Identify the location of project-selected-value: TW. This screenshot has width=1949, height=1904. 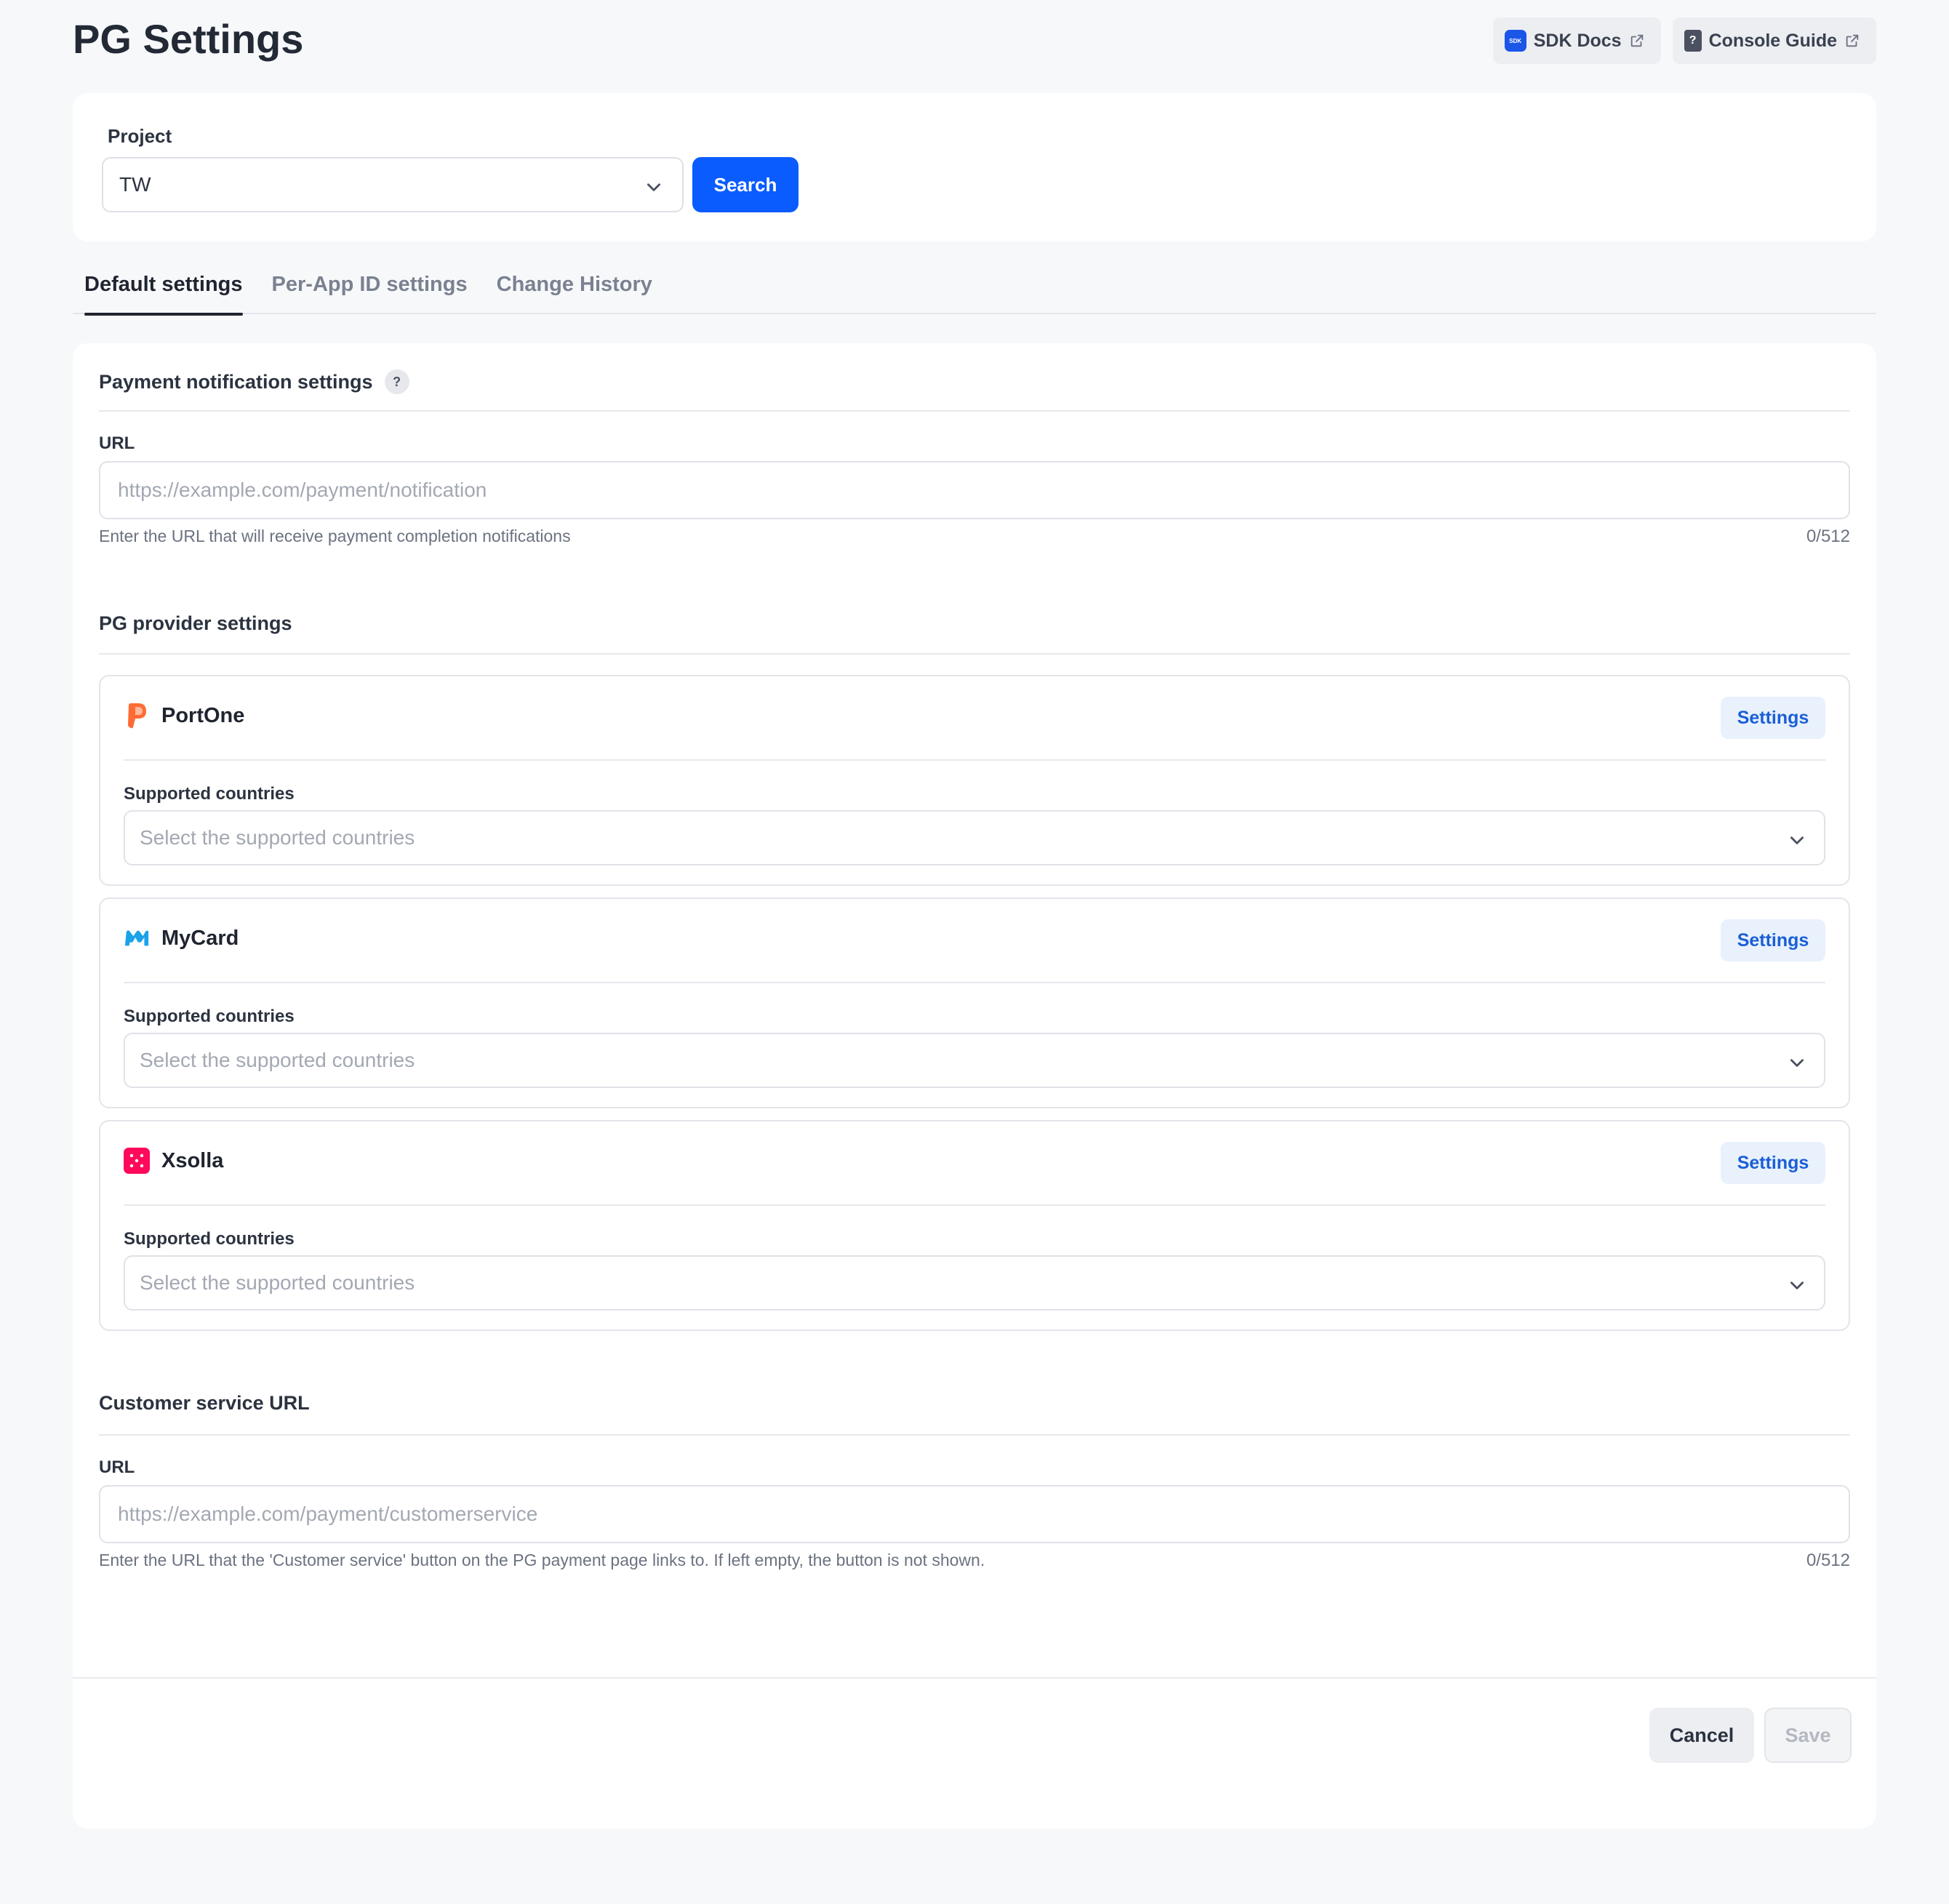
(135, 184).